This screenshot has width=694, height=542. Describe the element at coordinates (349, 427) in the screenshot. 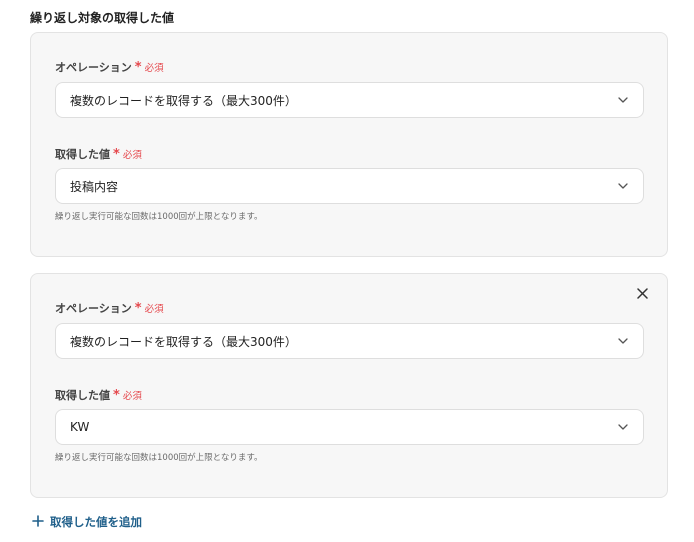

I see `value-select: KW` at that location.